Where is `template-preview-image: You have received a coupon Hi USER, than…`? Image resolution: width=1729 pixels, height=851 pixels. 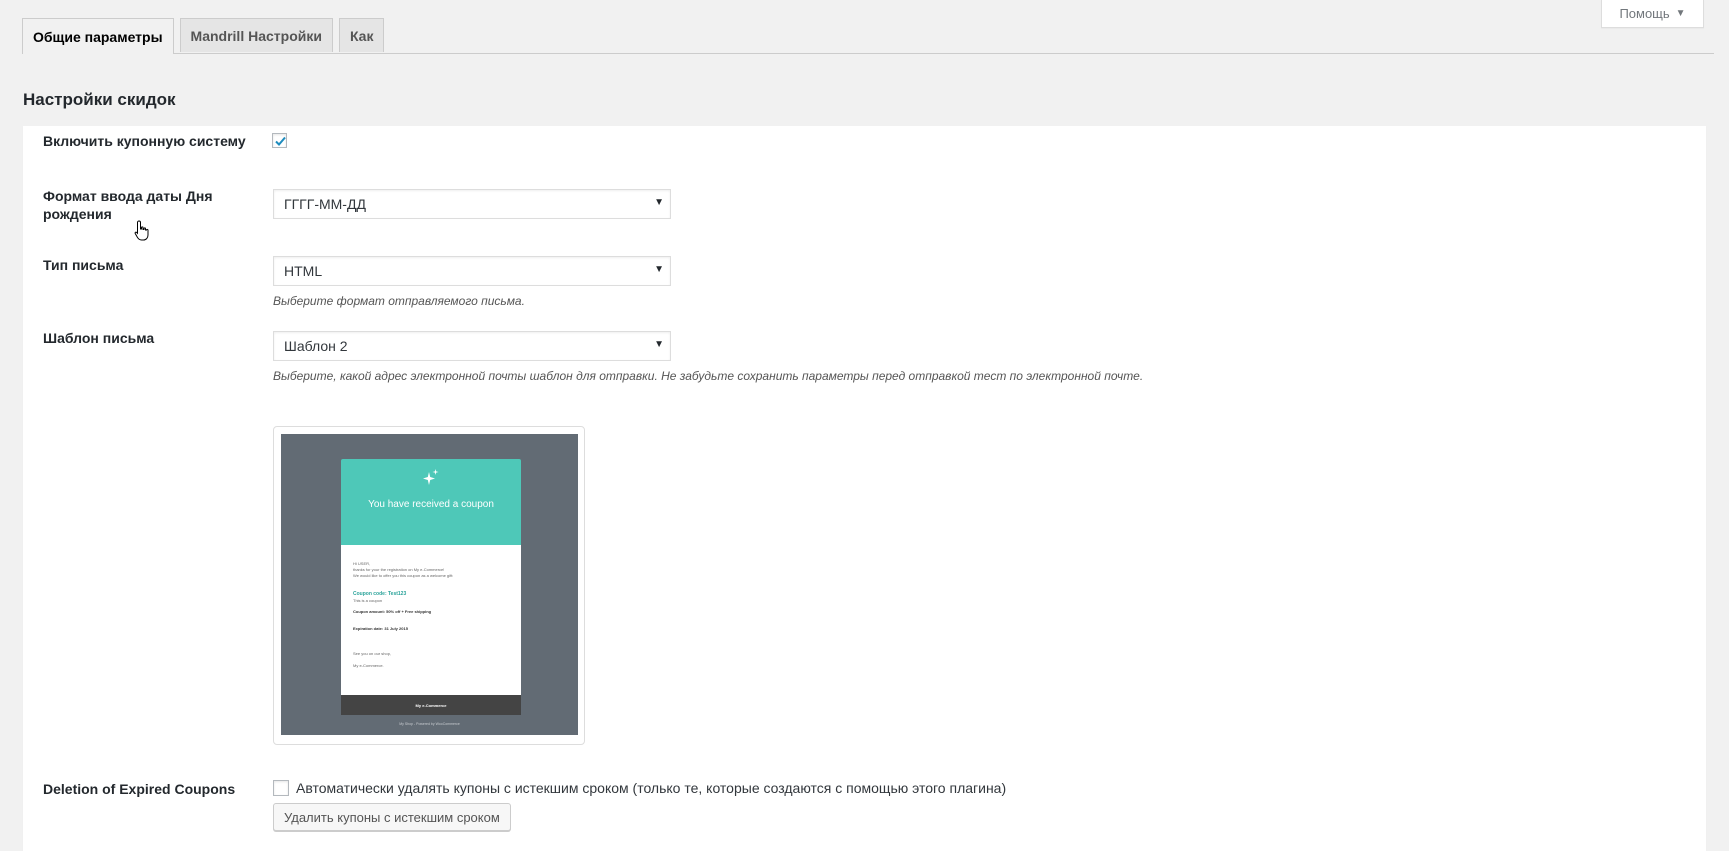 template-preview-image: You have received a coupon Hi USER, than… is located at coordinates (429, 584).